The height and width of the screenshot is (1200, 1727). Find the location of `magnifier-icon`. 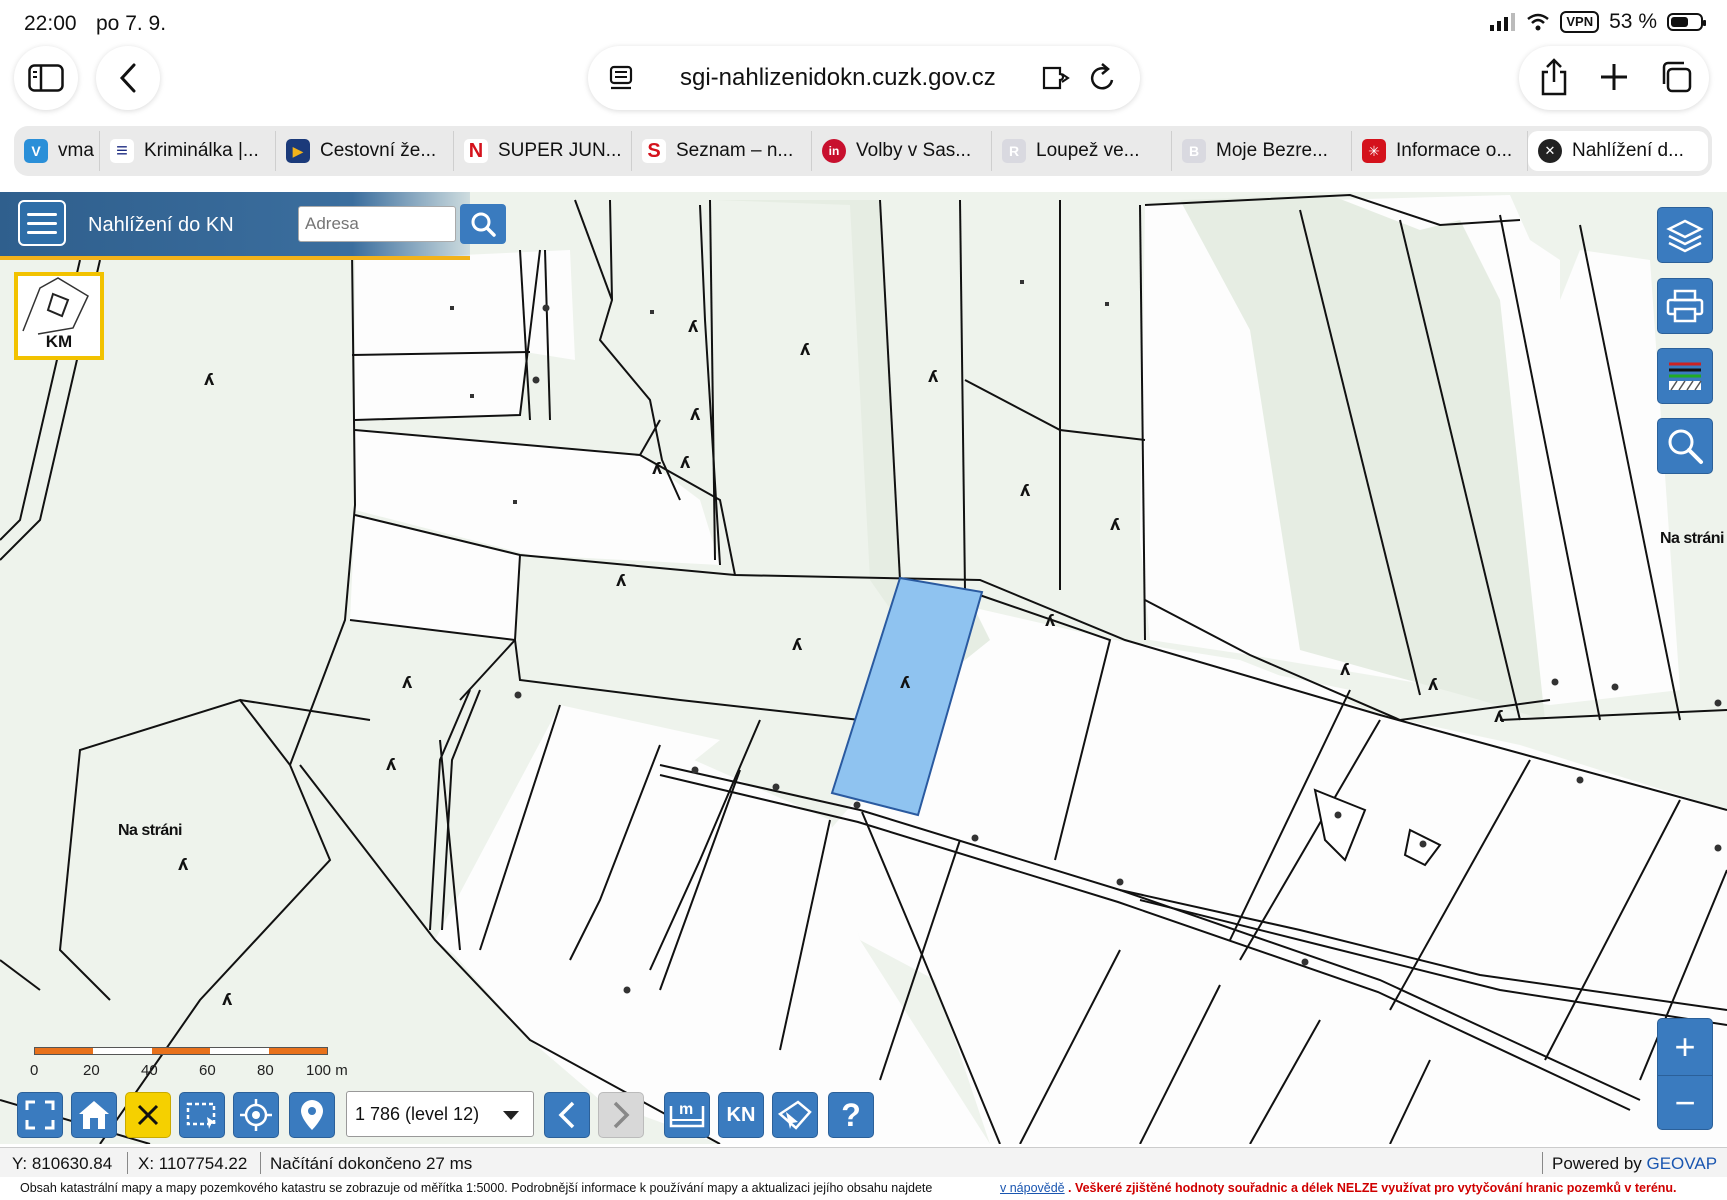

magnifier-icon is located at coordinates (1685, 446).